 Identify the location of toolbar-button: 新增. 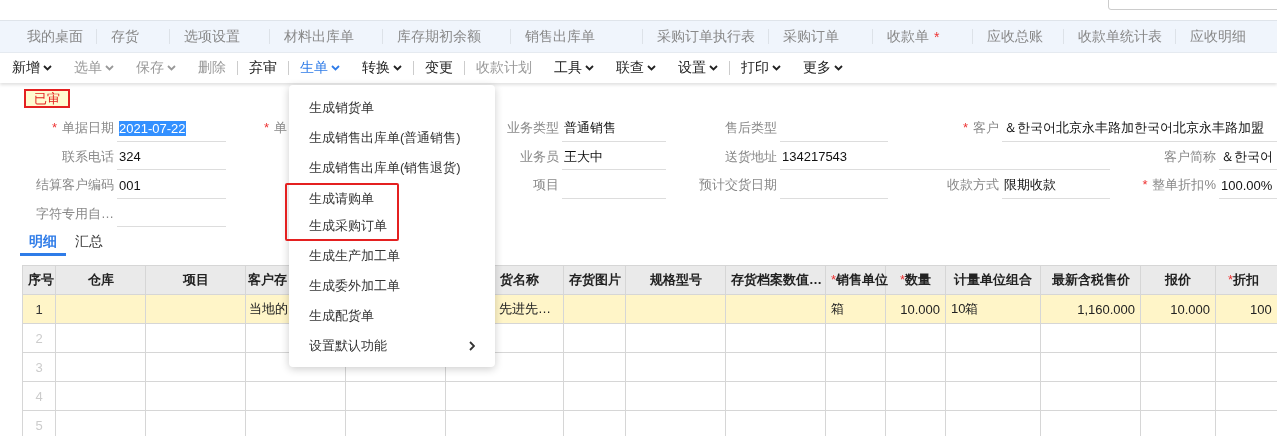
(32, 68).